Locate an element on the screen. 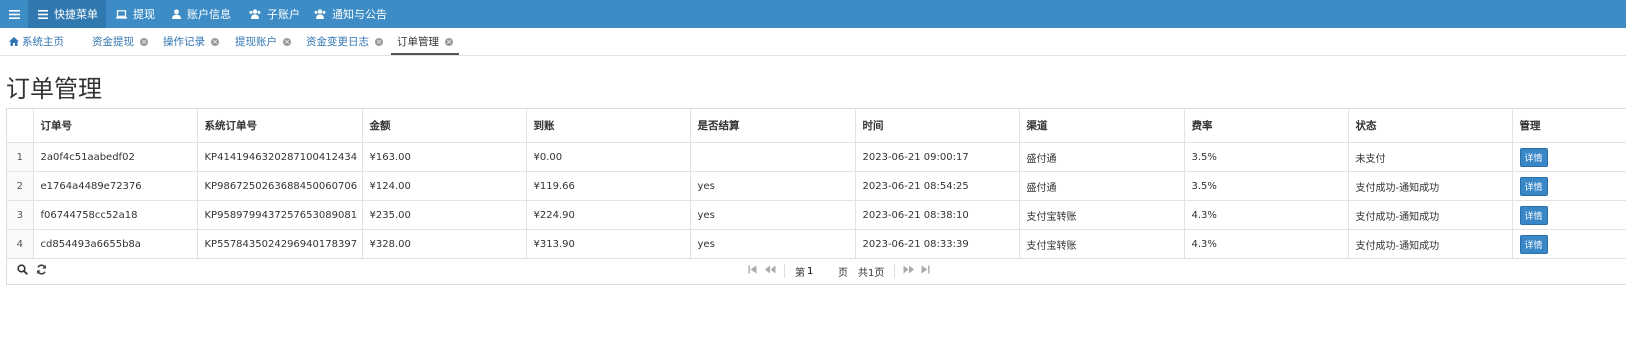  tab-order-management: 订单管理 × is located at coordinates (425, 41).